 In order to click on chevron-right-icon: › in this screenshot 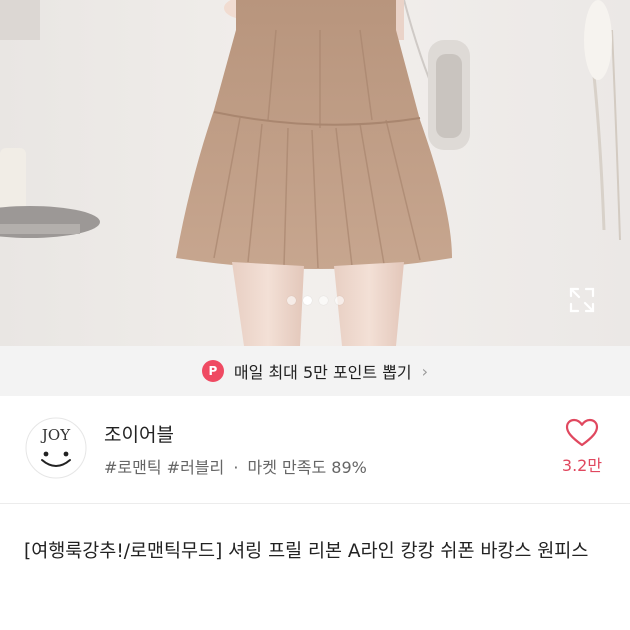, I will do `click(425, 371)`.